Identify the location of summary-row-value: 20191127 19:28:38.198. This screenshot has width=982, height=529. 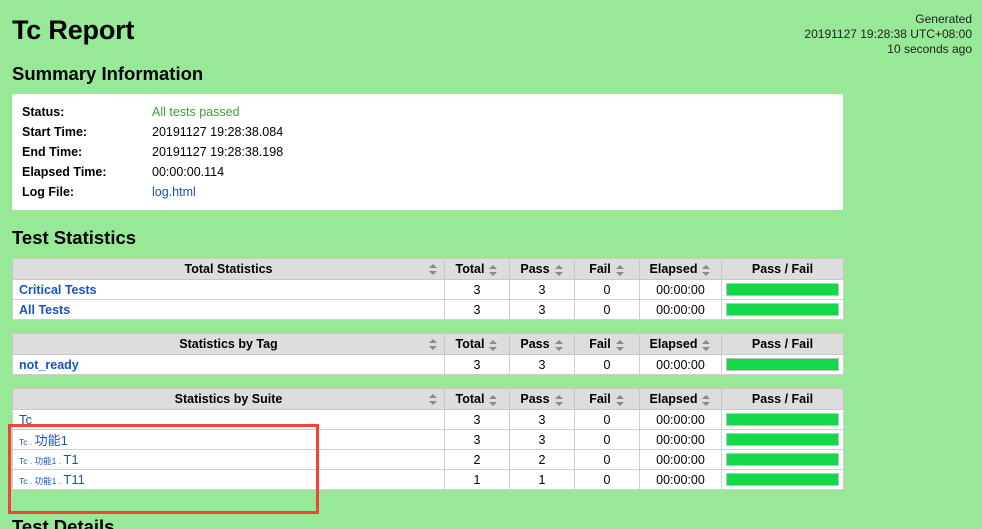
(218, 152).